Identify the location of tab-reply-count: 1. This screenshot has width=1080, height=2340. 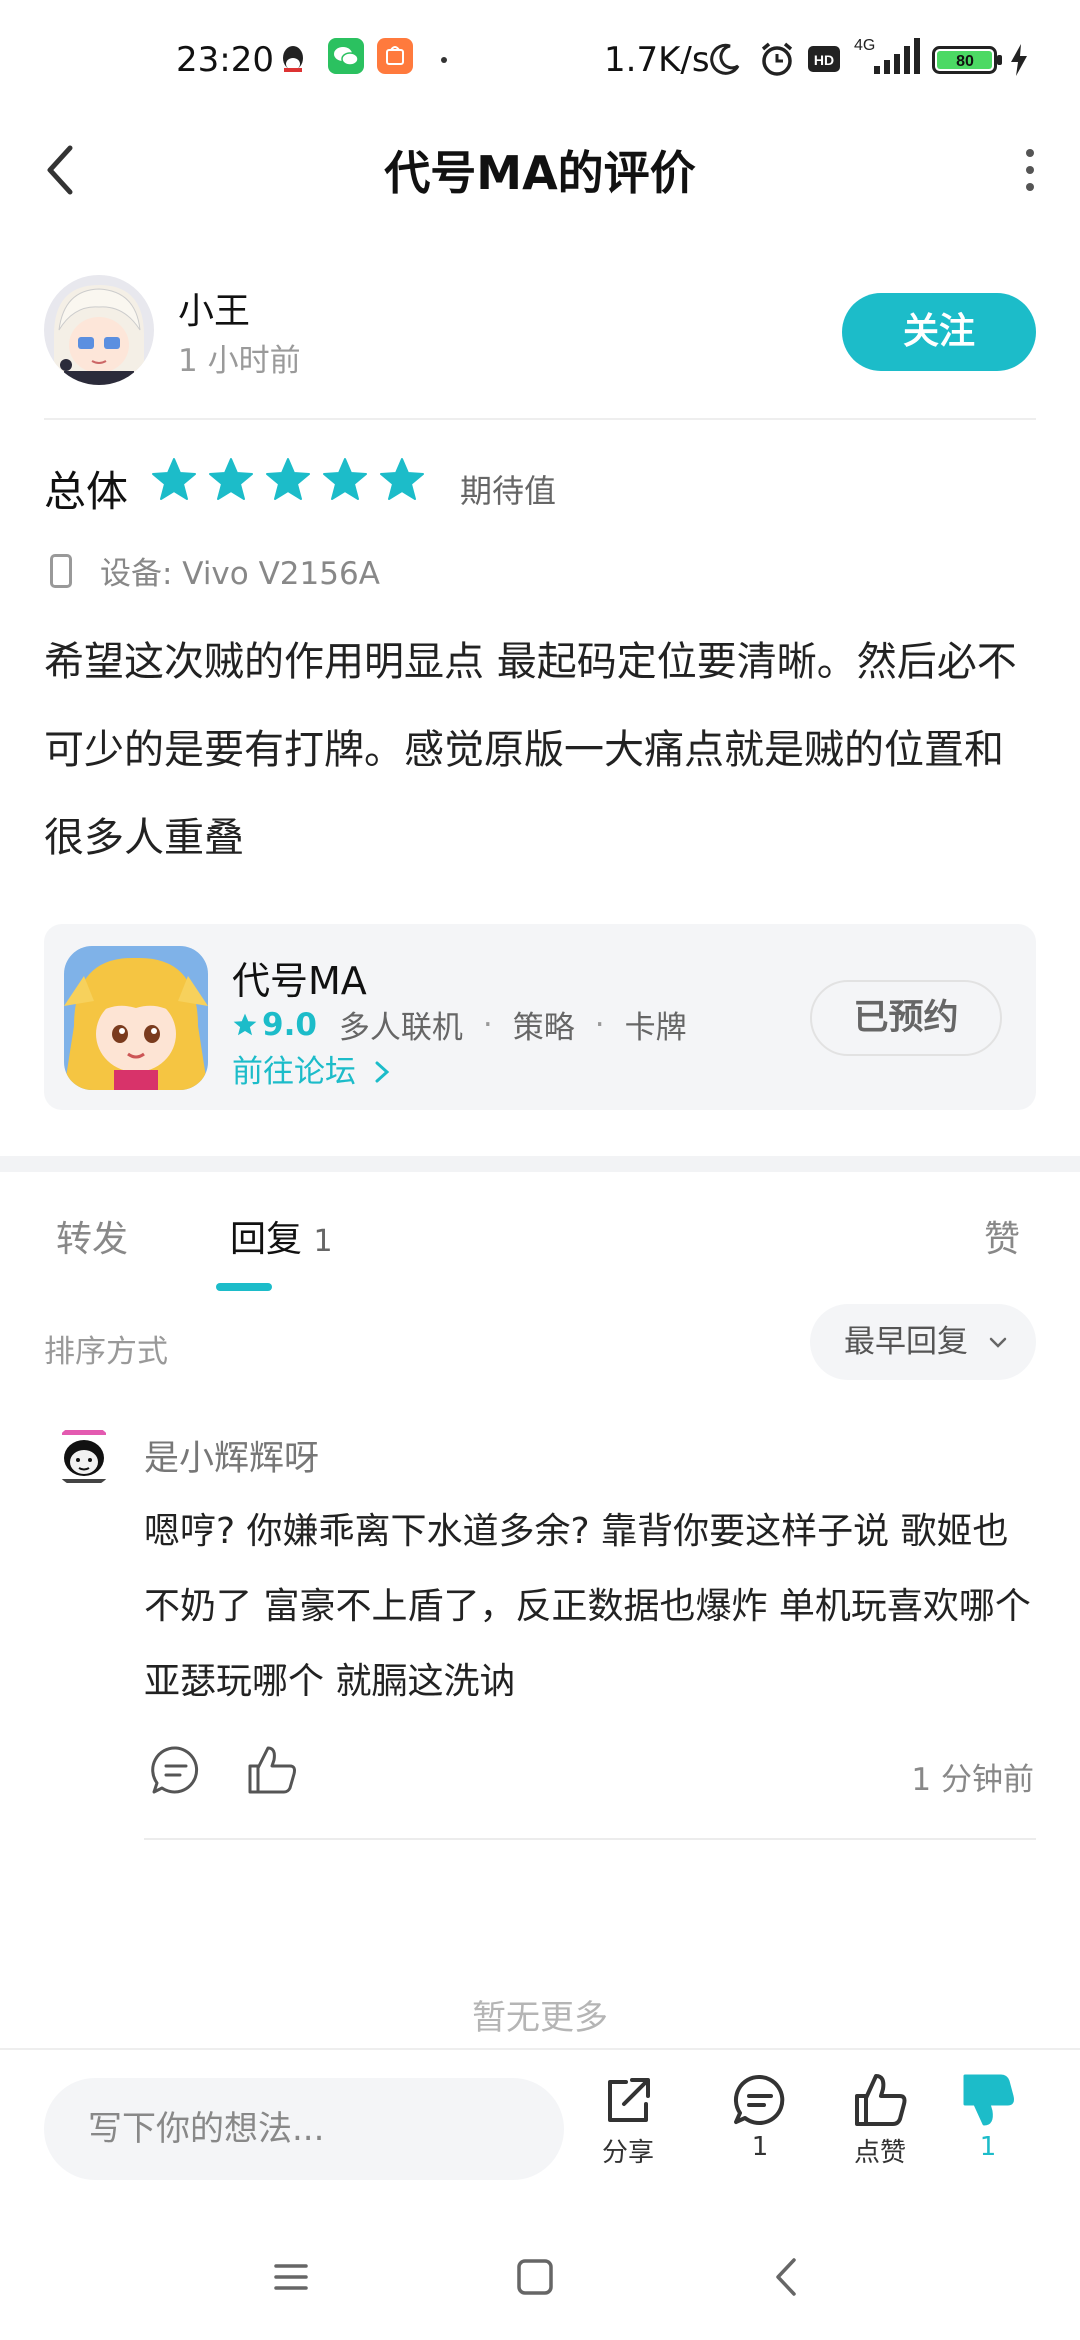
(323, 1241).